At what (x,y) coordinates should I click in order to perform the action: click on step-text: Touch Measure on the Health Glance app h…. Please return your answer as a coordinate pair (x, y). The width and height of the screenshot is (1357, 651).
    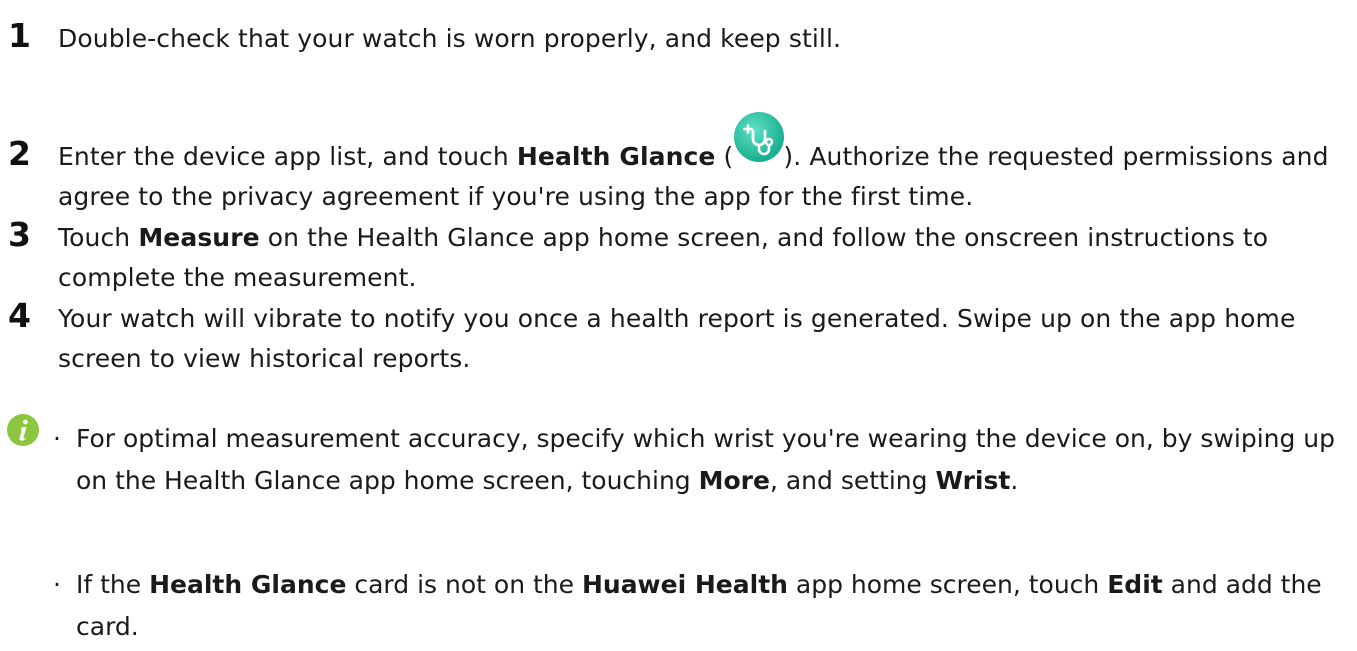
    Looking at the image, I should click on (705, 258).